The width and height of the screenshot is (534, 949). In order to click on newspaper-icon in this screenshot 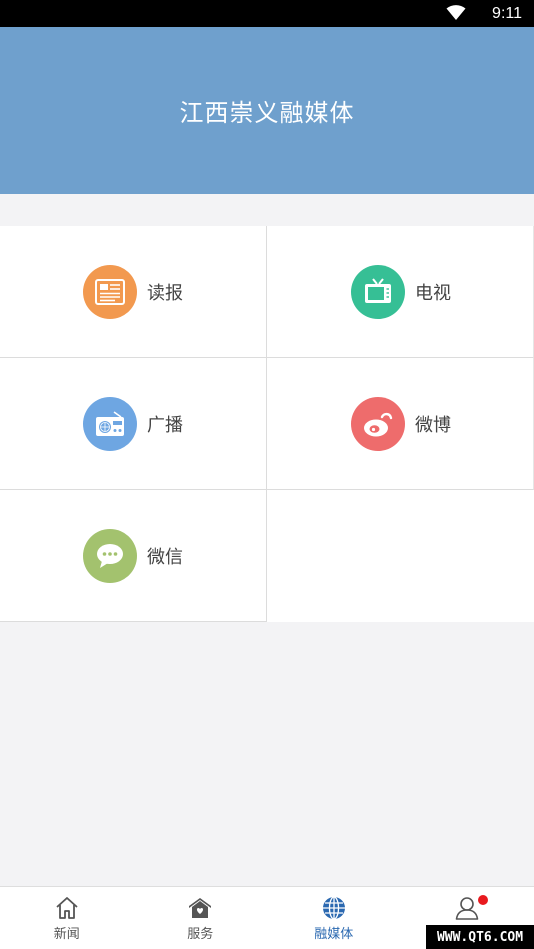, I will do `click(110, 291)`.